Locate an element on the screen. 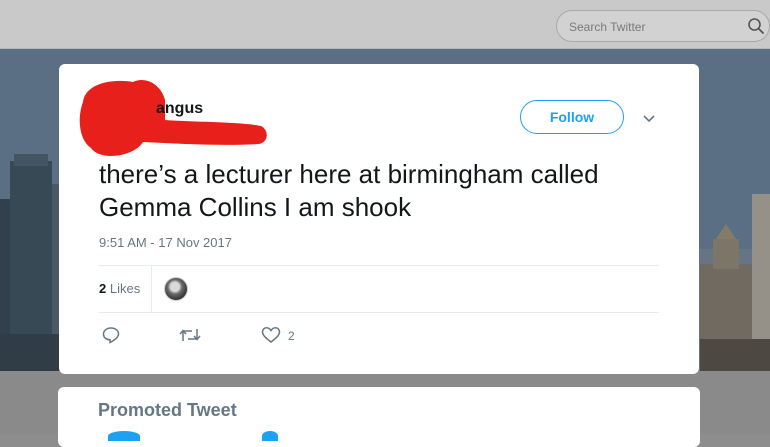  like-action-count: 2 is located at coordinates (291, 336).